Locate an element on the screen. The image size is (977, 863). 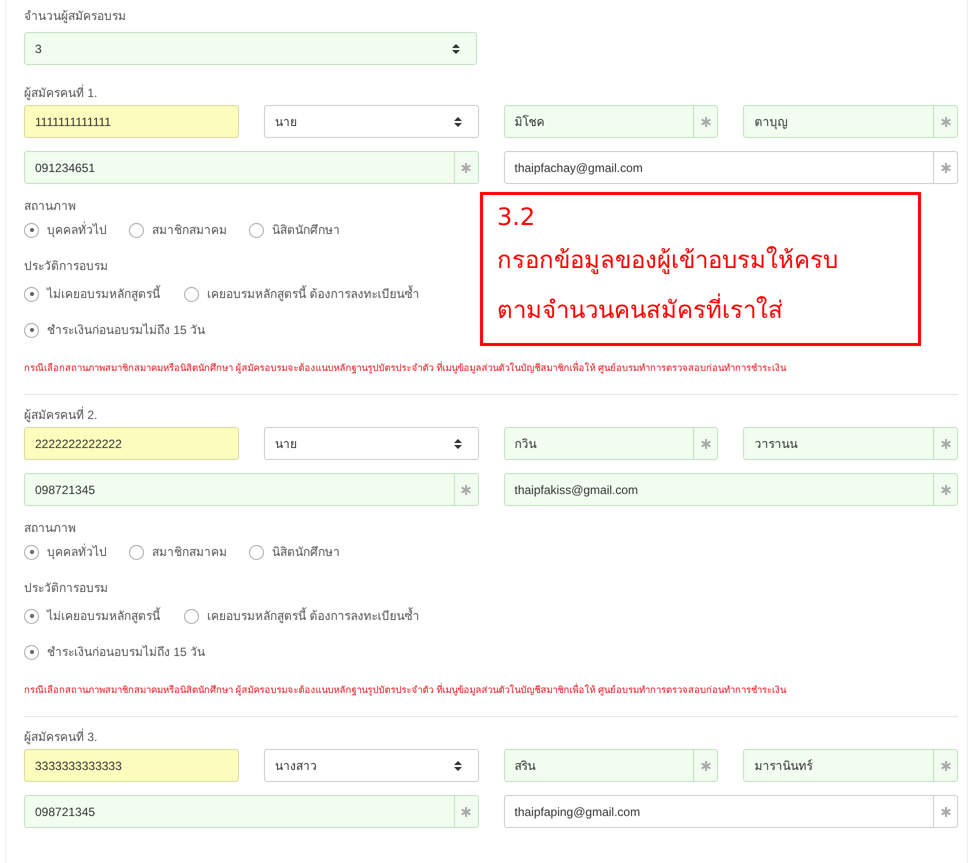
input-field: มารานินทร์ is located at coordinates (850, 765).